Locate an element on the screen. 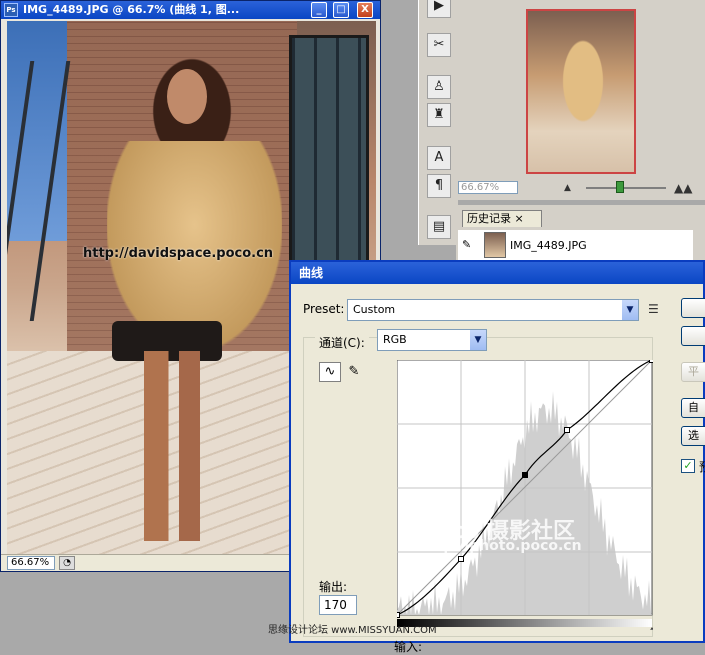  curves-dialog-title: 曲线 is located at coordinates (497, 273).